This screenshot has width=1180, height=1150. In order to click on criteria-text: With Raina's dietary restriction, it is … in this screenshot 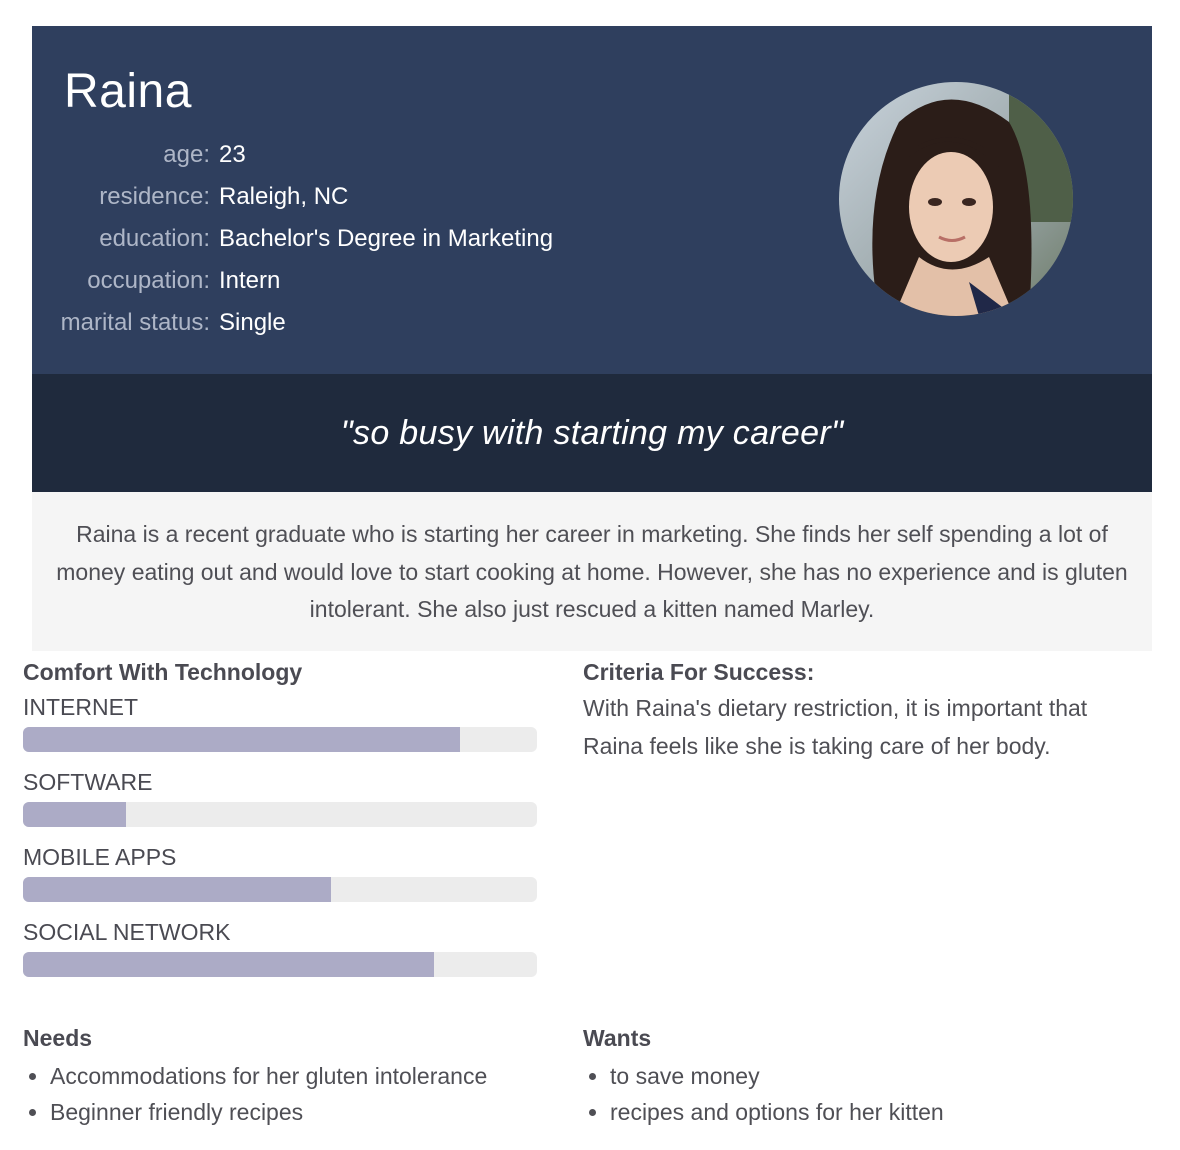, I will do `click(835, 727)`.